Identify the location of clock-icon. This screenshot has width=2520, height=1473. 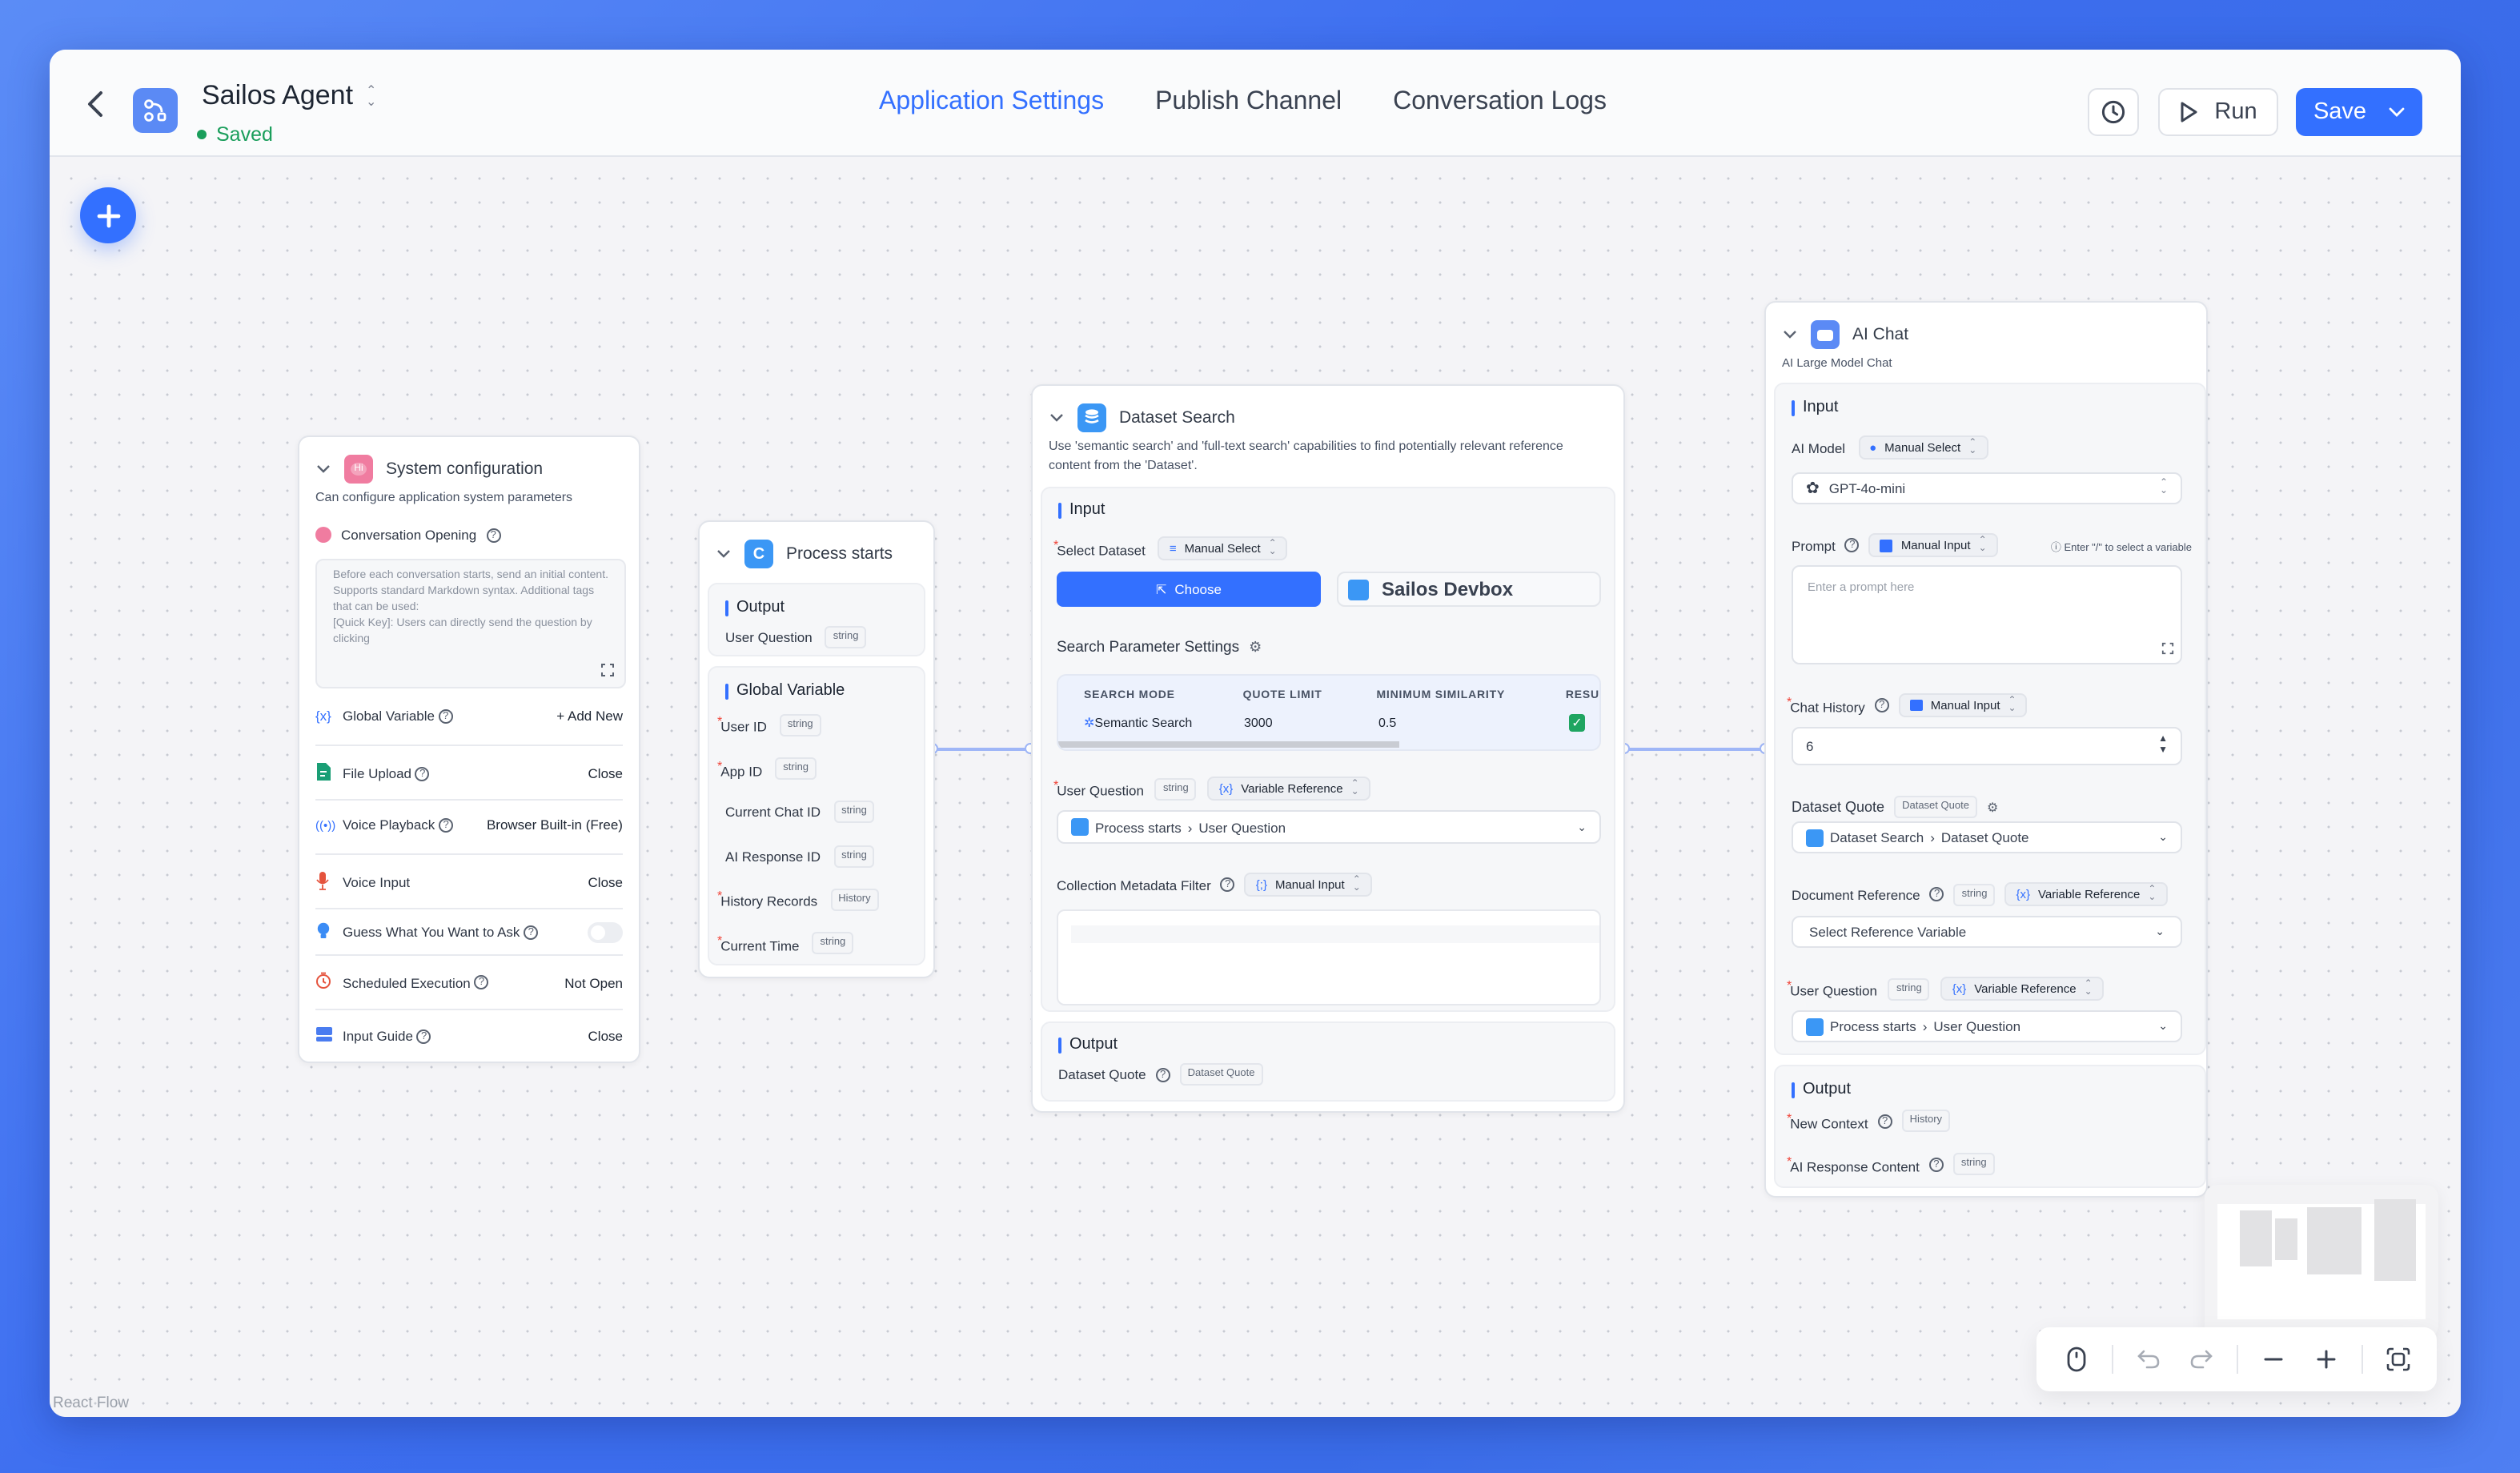
(2113, 112).